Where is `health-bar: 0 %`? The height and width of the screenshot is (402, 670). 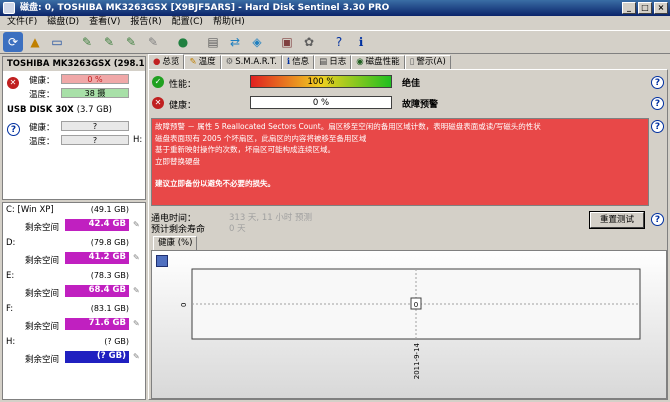 health-bar: 0 % is located at coordinates (321, 102).